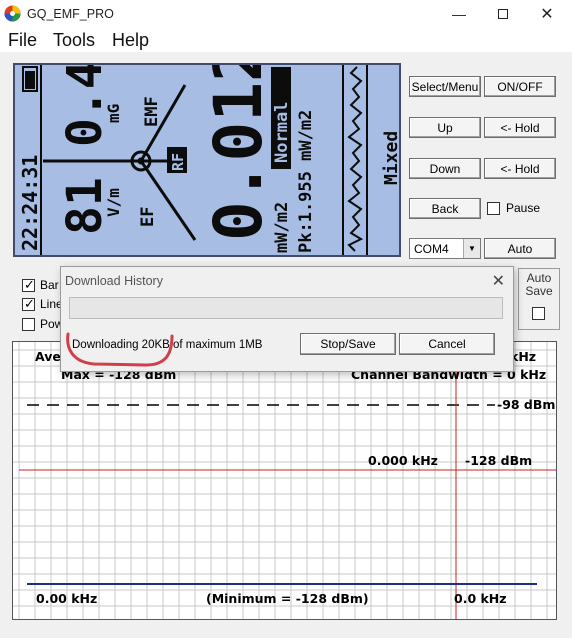 Image resolution: width=572 pixels, height=638 pixels. What do you see at coordinates (480, 598) in the screenshot?
I see `x-axis-end-label: 0.0 kHz` at bounding box center [480, 598].